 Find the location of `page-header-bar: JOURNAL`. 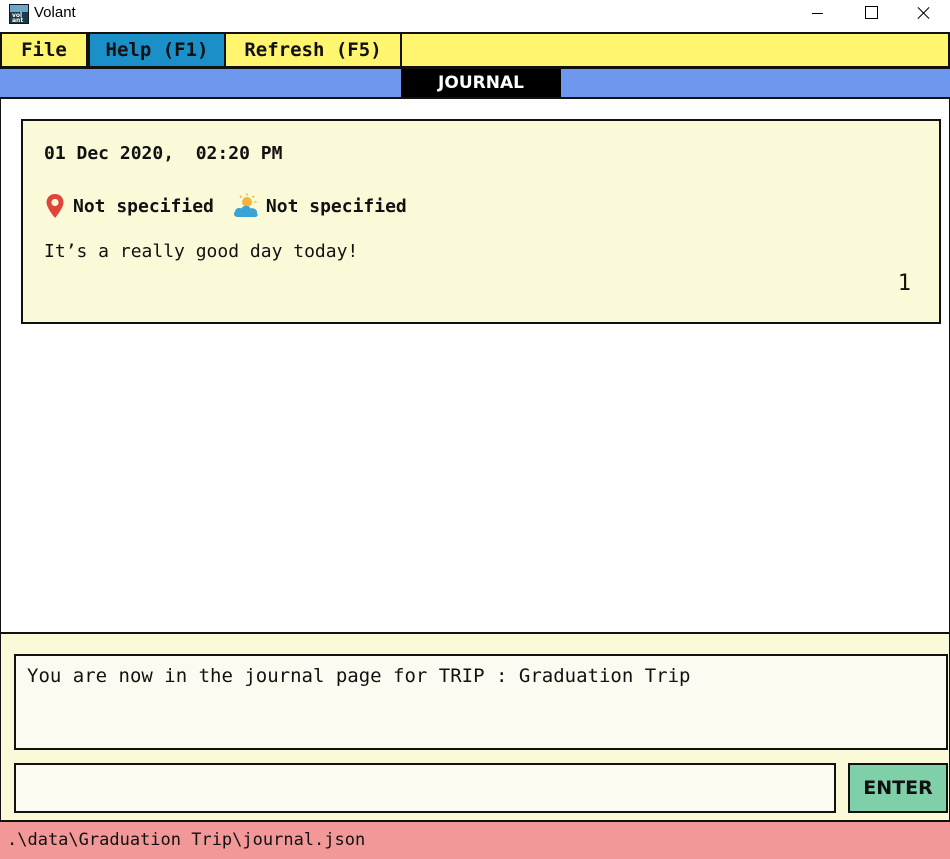

page-header-bar: JOURNAL is located at coordinates (475, 83).